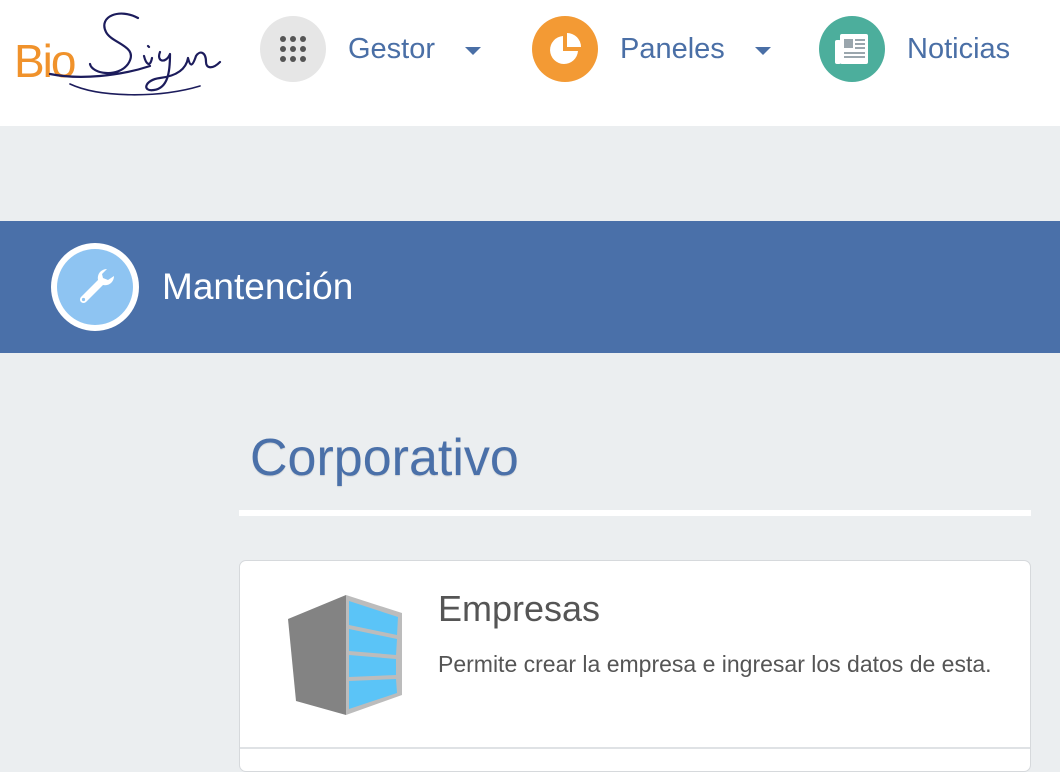  What do you see at coordinates (258, 286) in the screenshot?
I see `page-title: Mantención` at bounding box center [258, 286].